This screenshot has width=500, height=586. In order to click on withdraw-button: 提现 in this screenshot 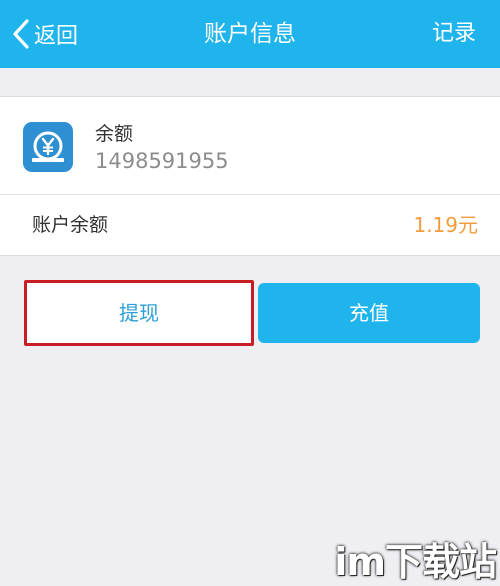, I will do `click(139, 313)`.